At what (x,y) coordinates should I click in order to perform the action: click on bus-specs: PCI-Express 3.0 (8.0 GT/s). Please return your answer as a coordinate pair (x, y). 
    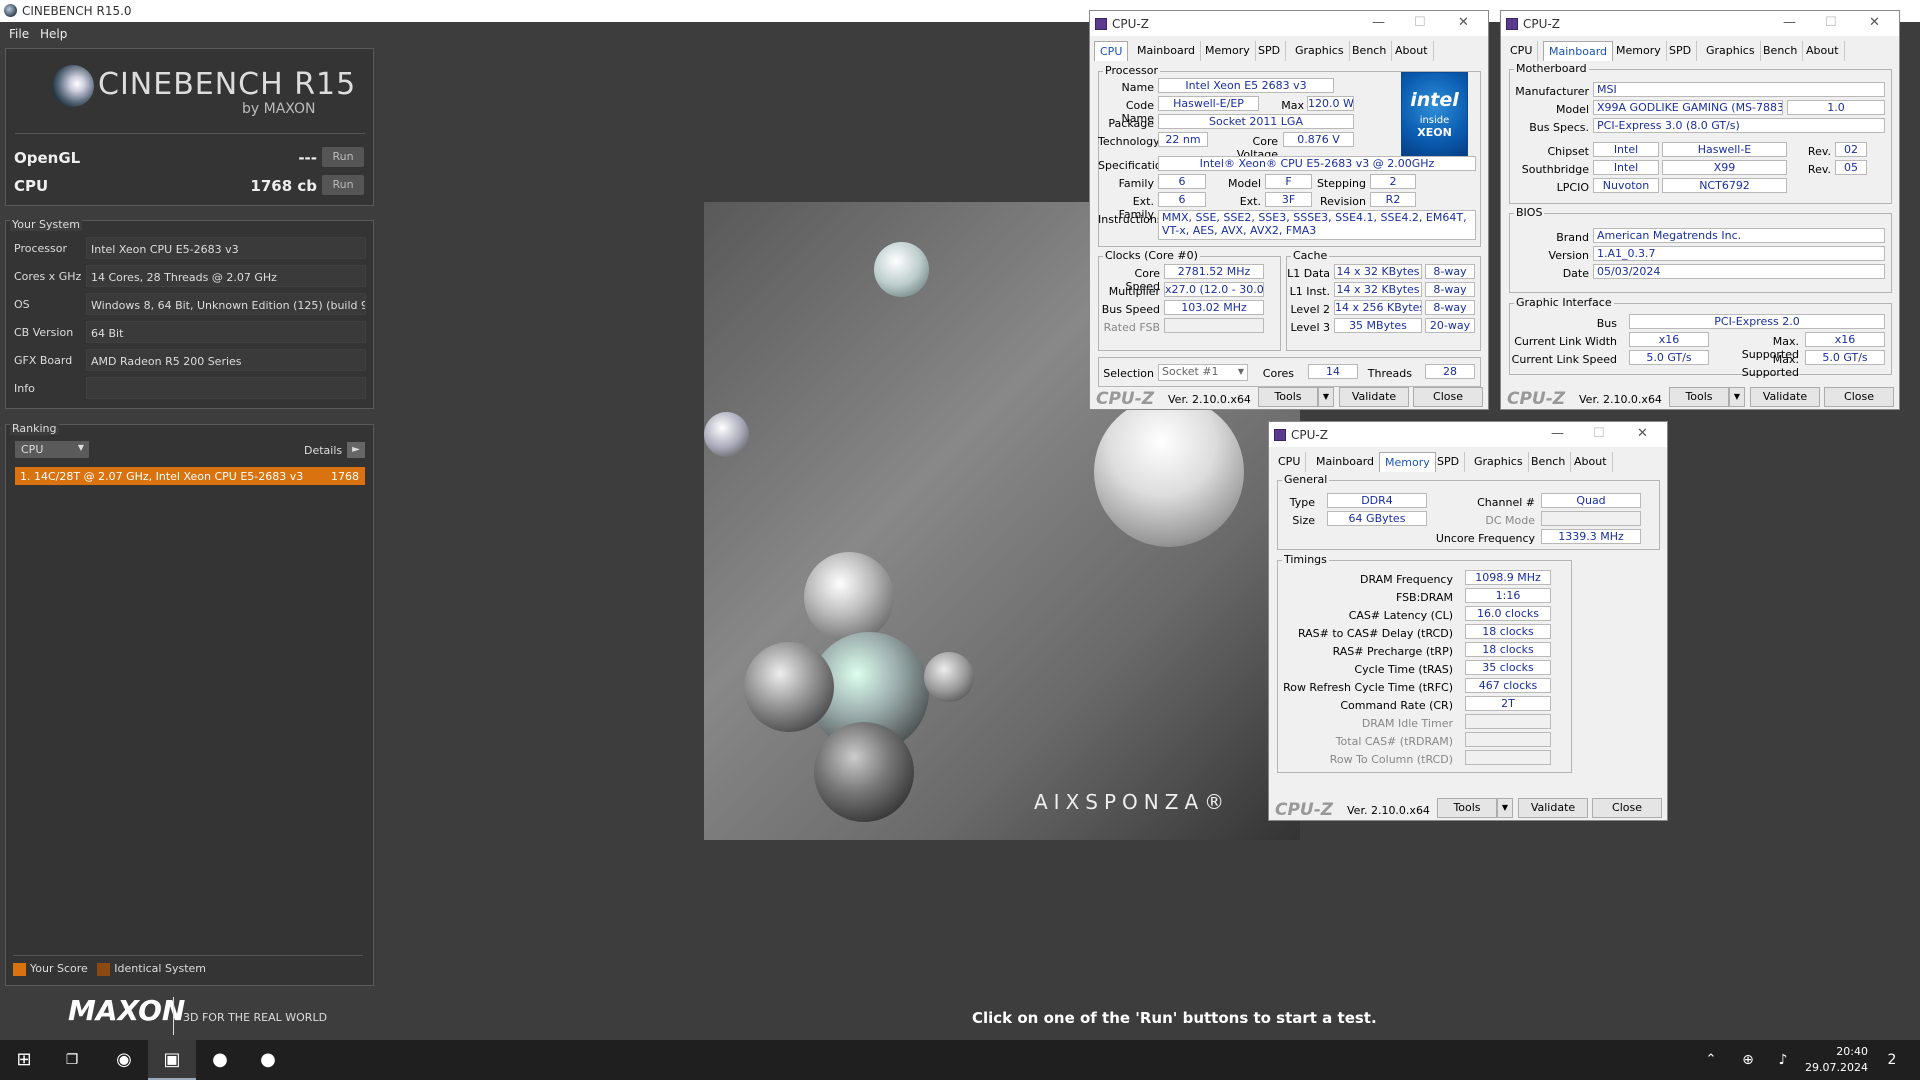
    Looking at the image, I should click on (1739, 125).